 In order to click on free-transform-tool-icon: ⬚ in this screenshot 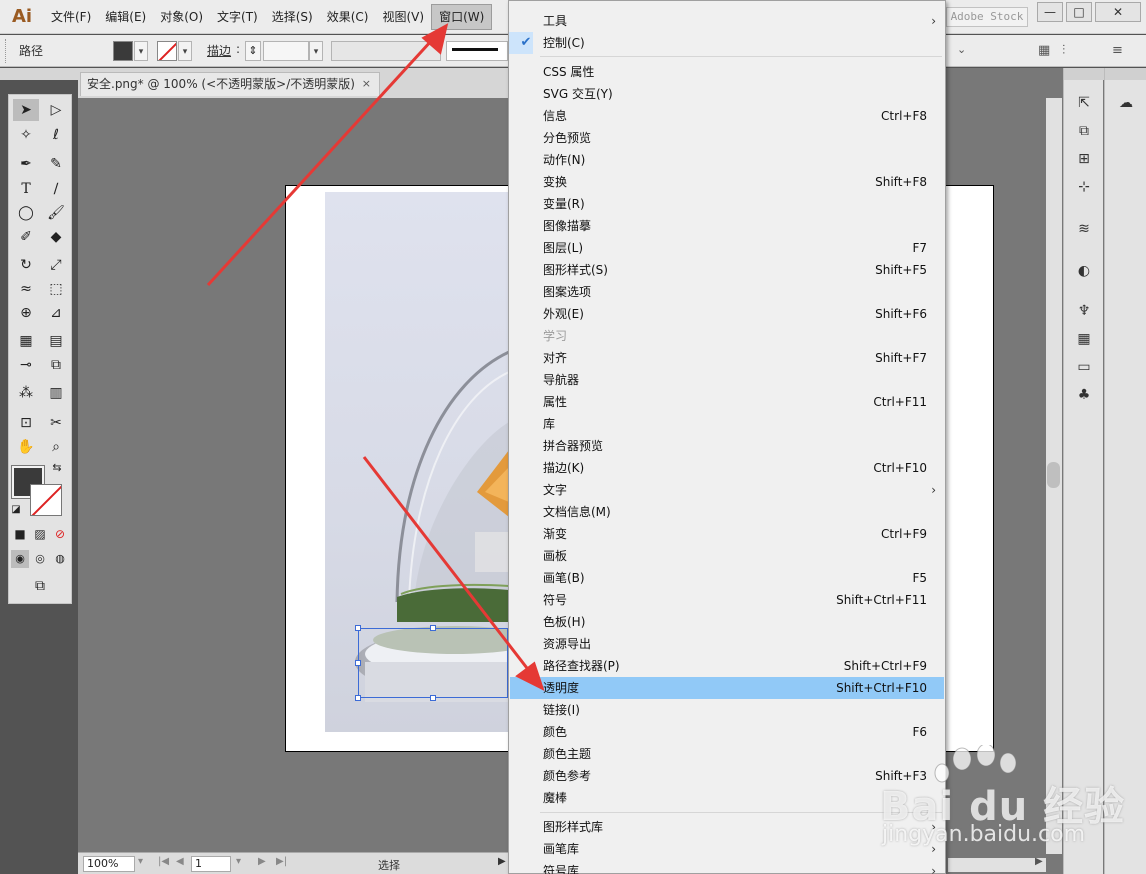, I will do `click(56, 289)`.